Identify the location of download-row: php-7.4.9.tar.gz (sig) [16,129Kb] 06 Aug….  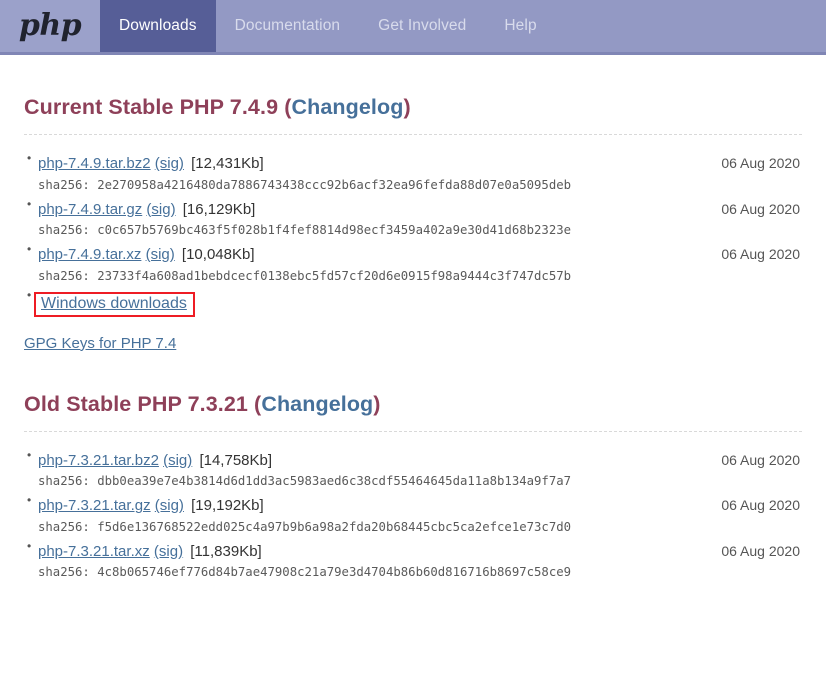
(420, 210).